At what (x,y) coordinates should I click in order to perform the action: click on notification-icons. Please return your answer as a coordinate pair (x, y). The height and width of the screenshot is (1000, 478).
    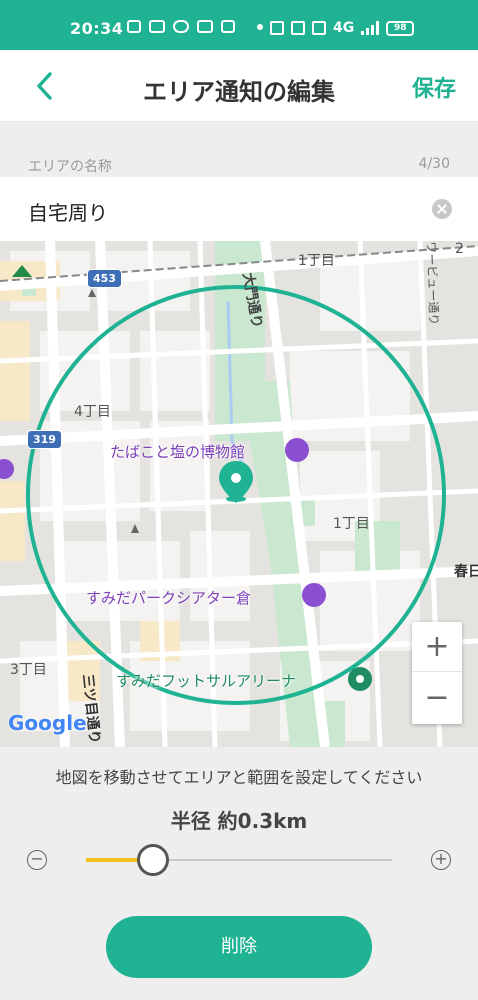
    Looking at the image, I should click on (195, 26).